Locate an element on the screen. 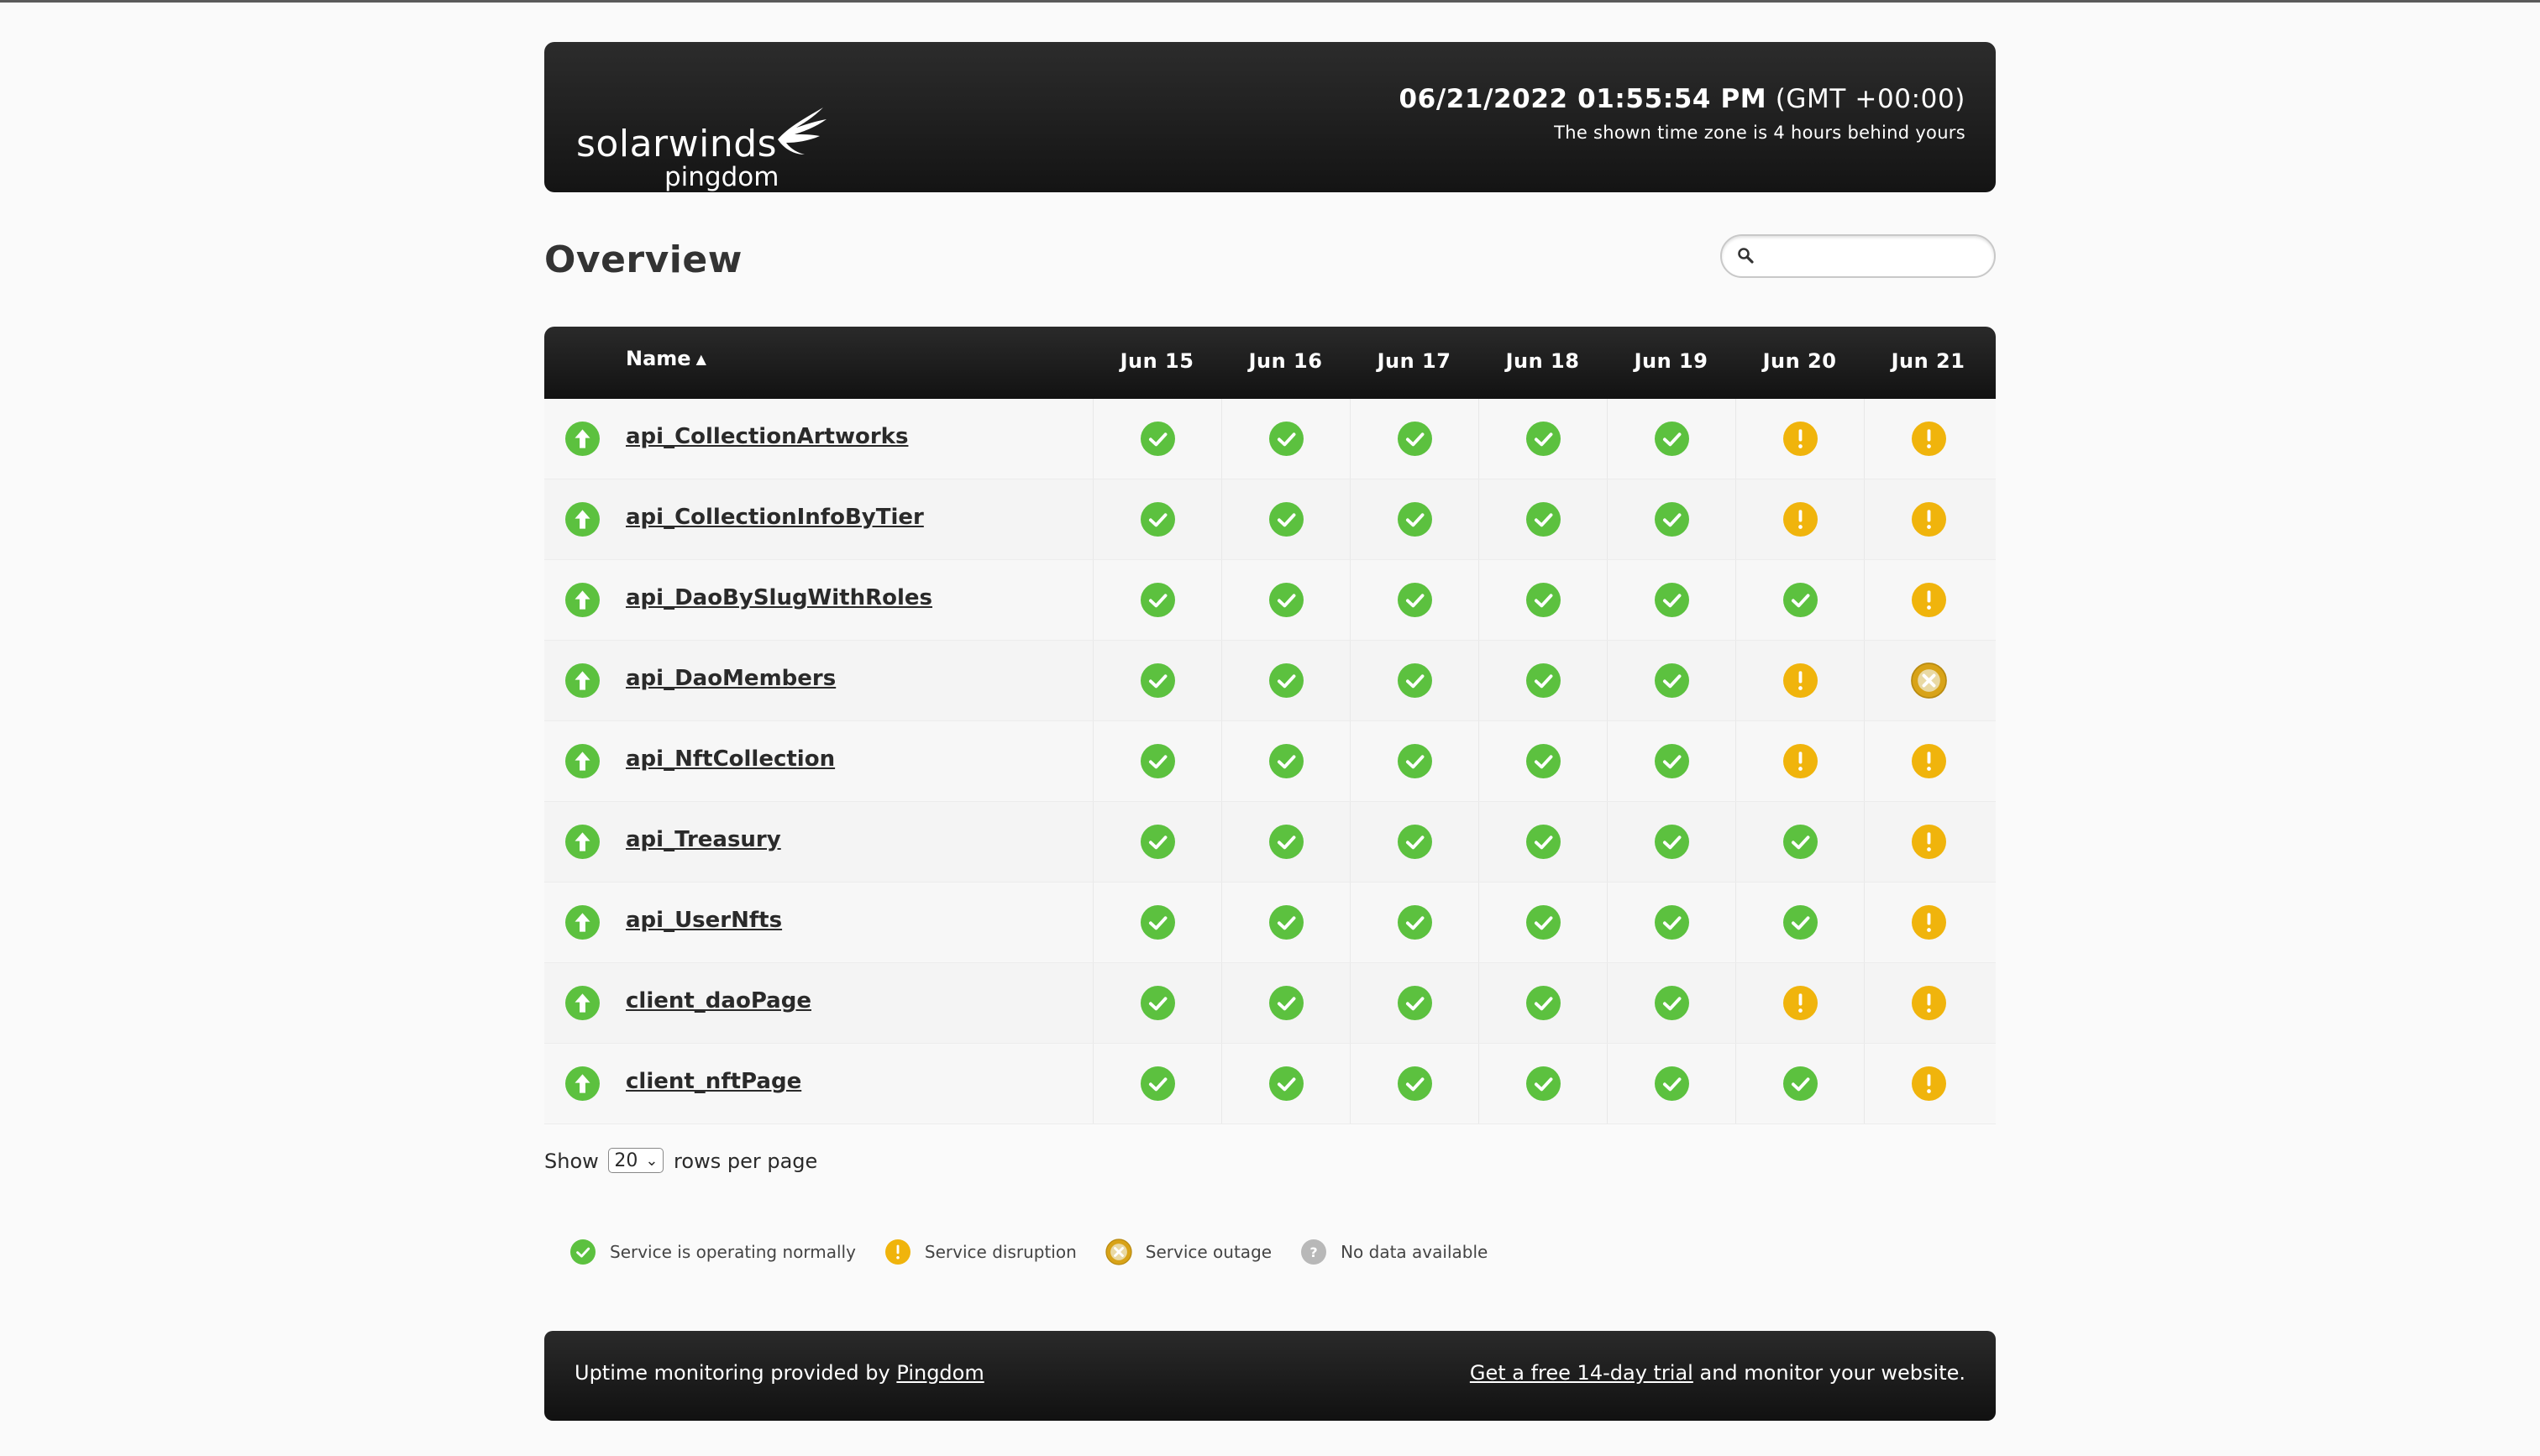  rows-per-page-select: 20 ⌄ is located at coordinates (636, 1160).